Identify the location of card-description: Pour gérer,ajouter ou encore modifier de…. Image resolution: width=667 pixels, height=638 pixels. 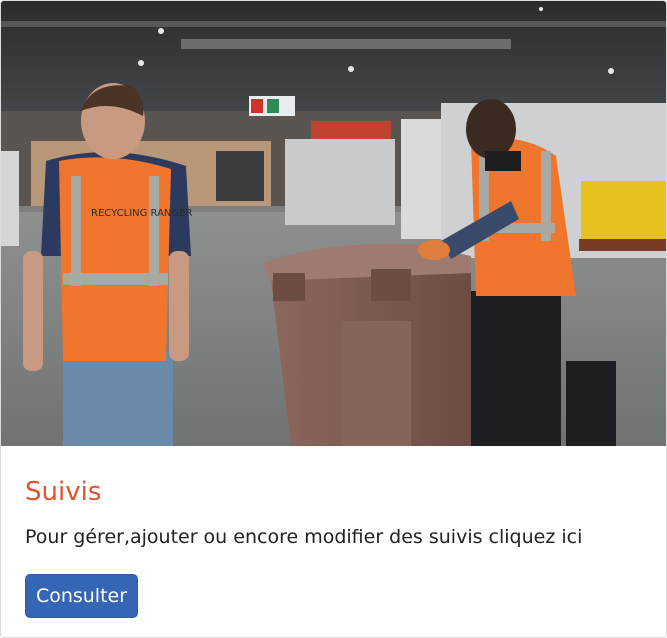
(304, 537).